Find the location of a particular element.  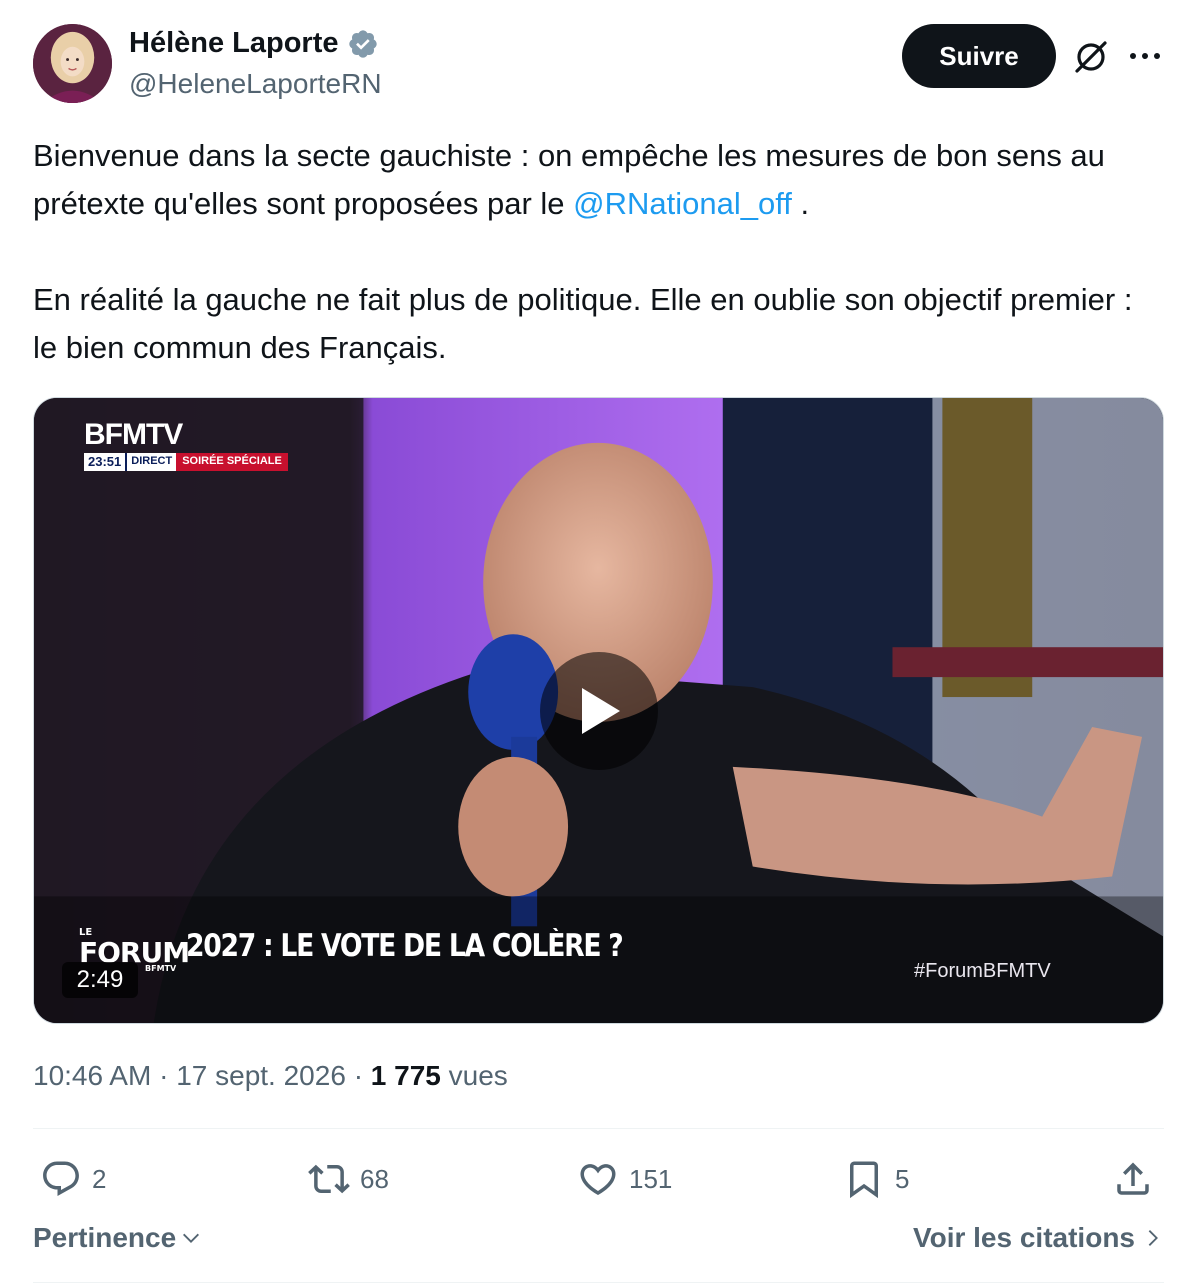

tweet-meta: 10:46 AM · 17 sept. 2026 · 1 775 vues is located at coordinates (270, 1076).